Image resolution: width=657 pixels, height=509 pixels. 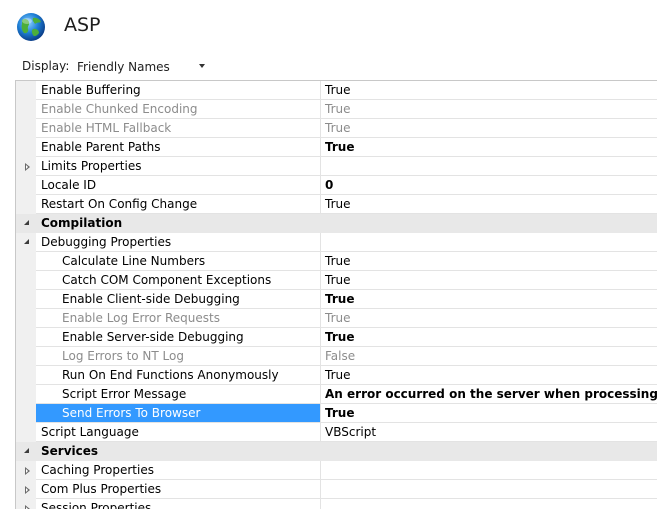 I want to click on display-dropdown: Friendly Names, so click(x=141, y=66).